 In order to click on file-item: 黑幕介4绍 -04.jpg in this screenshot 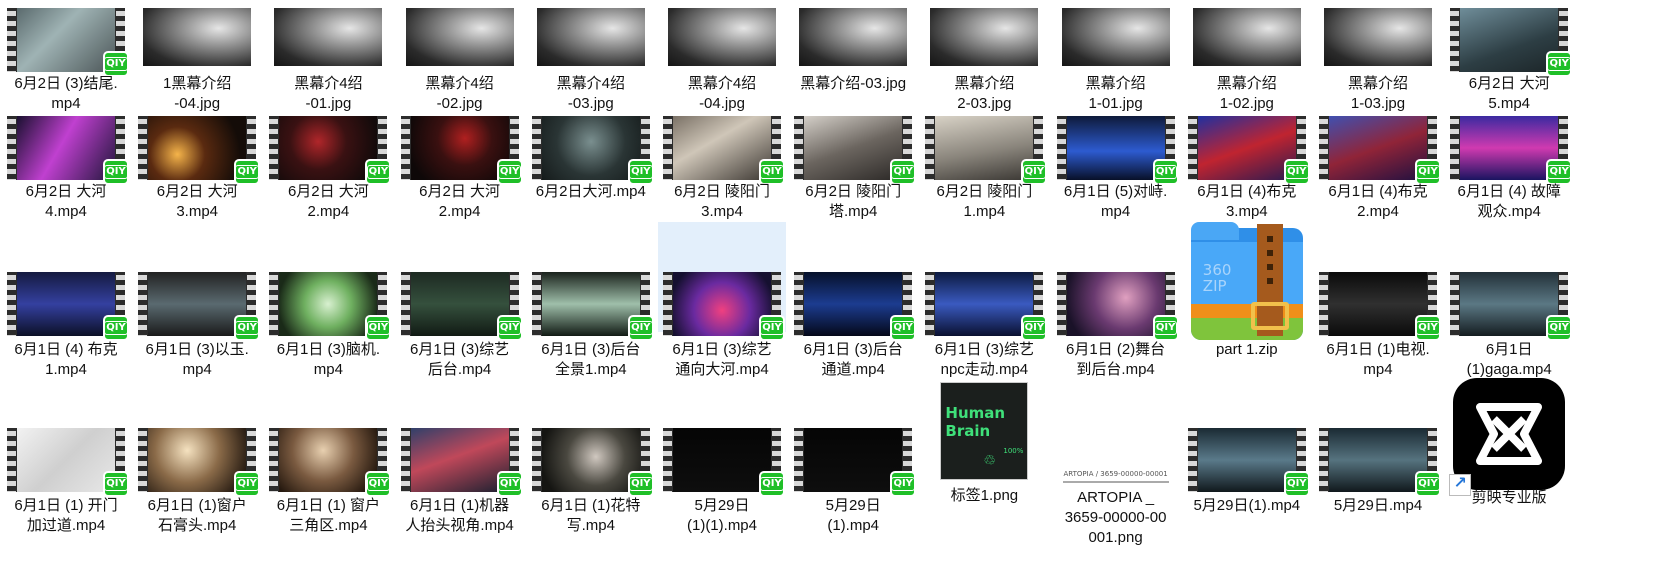, I will do `click(722, 57)`.